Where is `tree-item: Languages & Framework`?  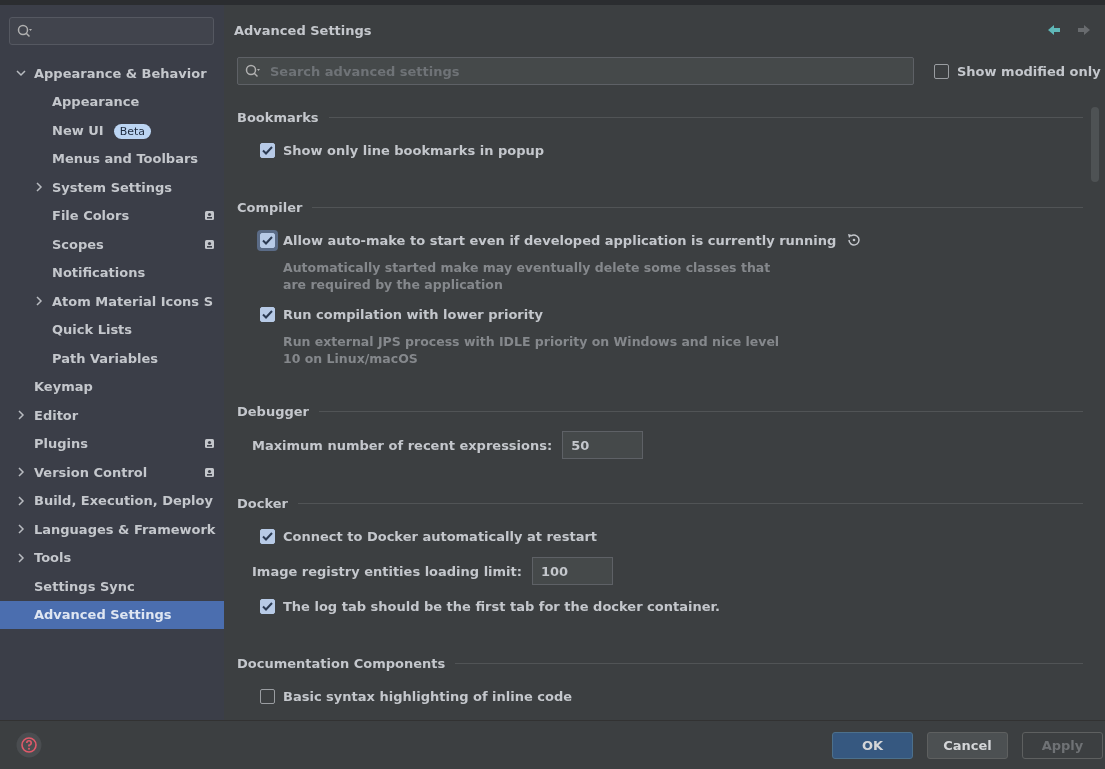 tree-item: Languages & Framework is located at coordinates (112, 529).